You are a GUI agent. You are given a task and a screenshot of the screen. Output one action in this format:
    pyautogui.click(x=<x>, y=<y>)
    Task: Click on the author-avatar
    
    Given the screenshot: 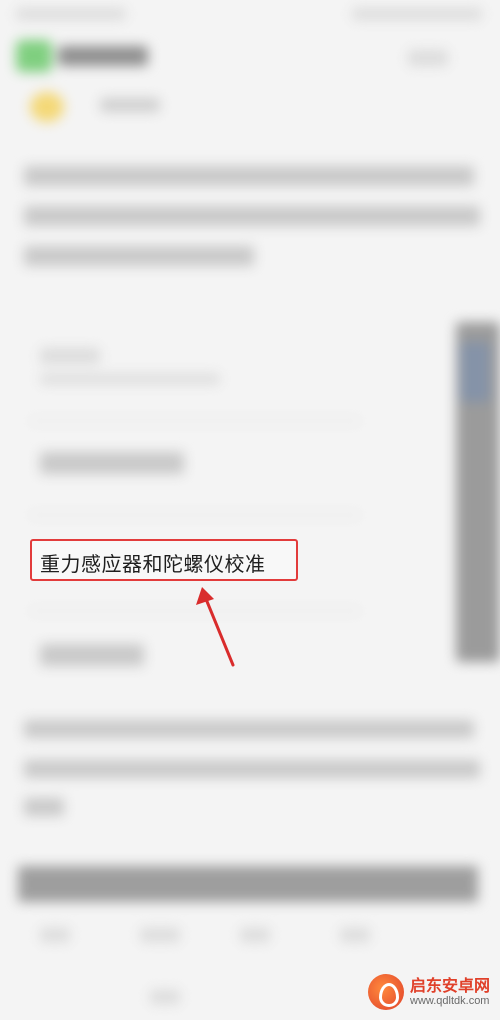 What is the action you would take?
    pyautogui.click(x=47, y=107)
    